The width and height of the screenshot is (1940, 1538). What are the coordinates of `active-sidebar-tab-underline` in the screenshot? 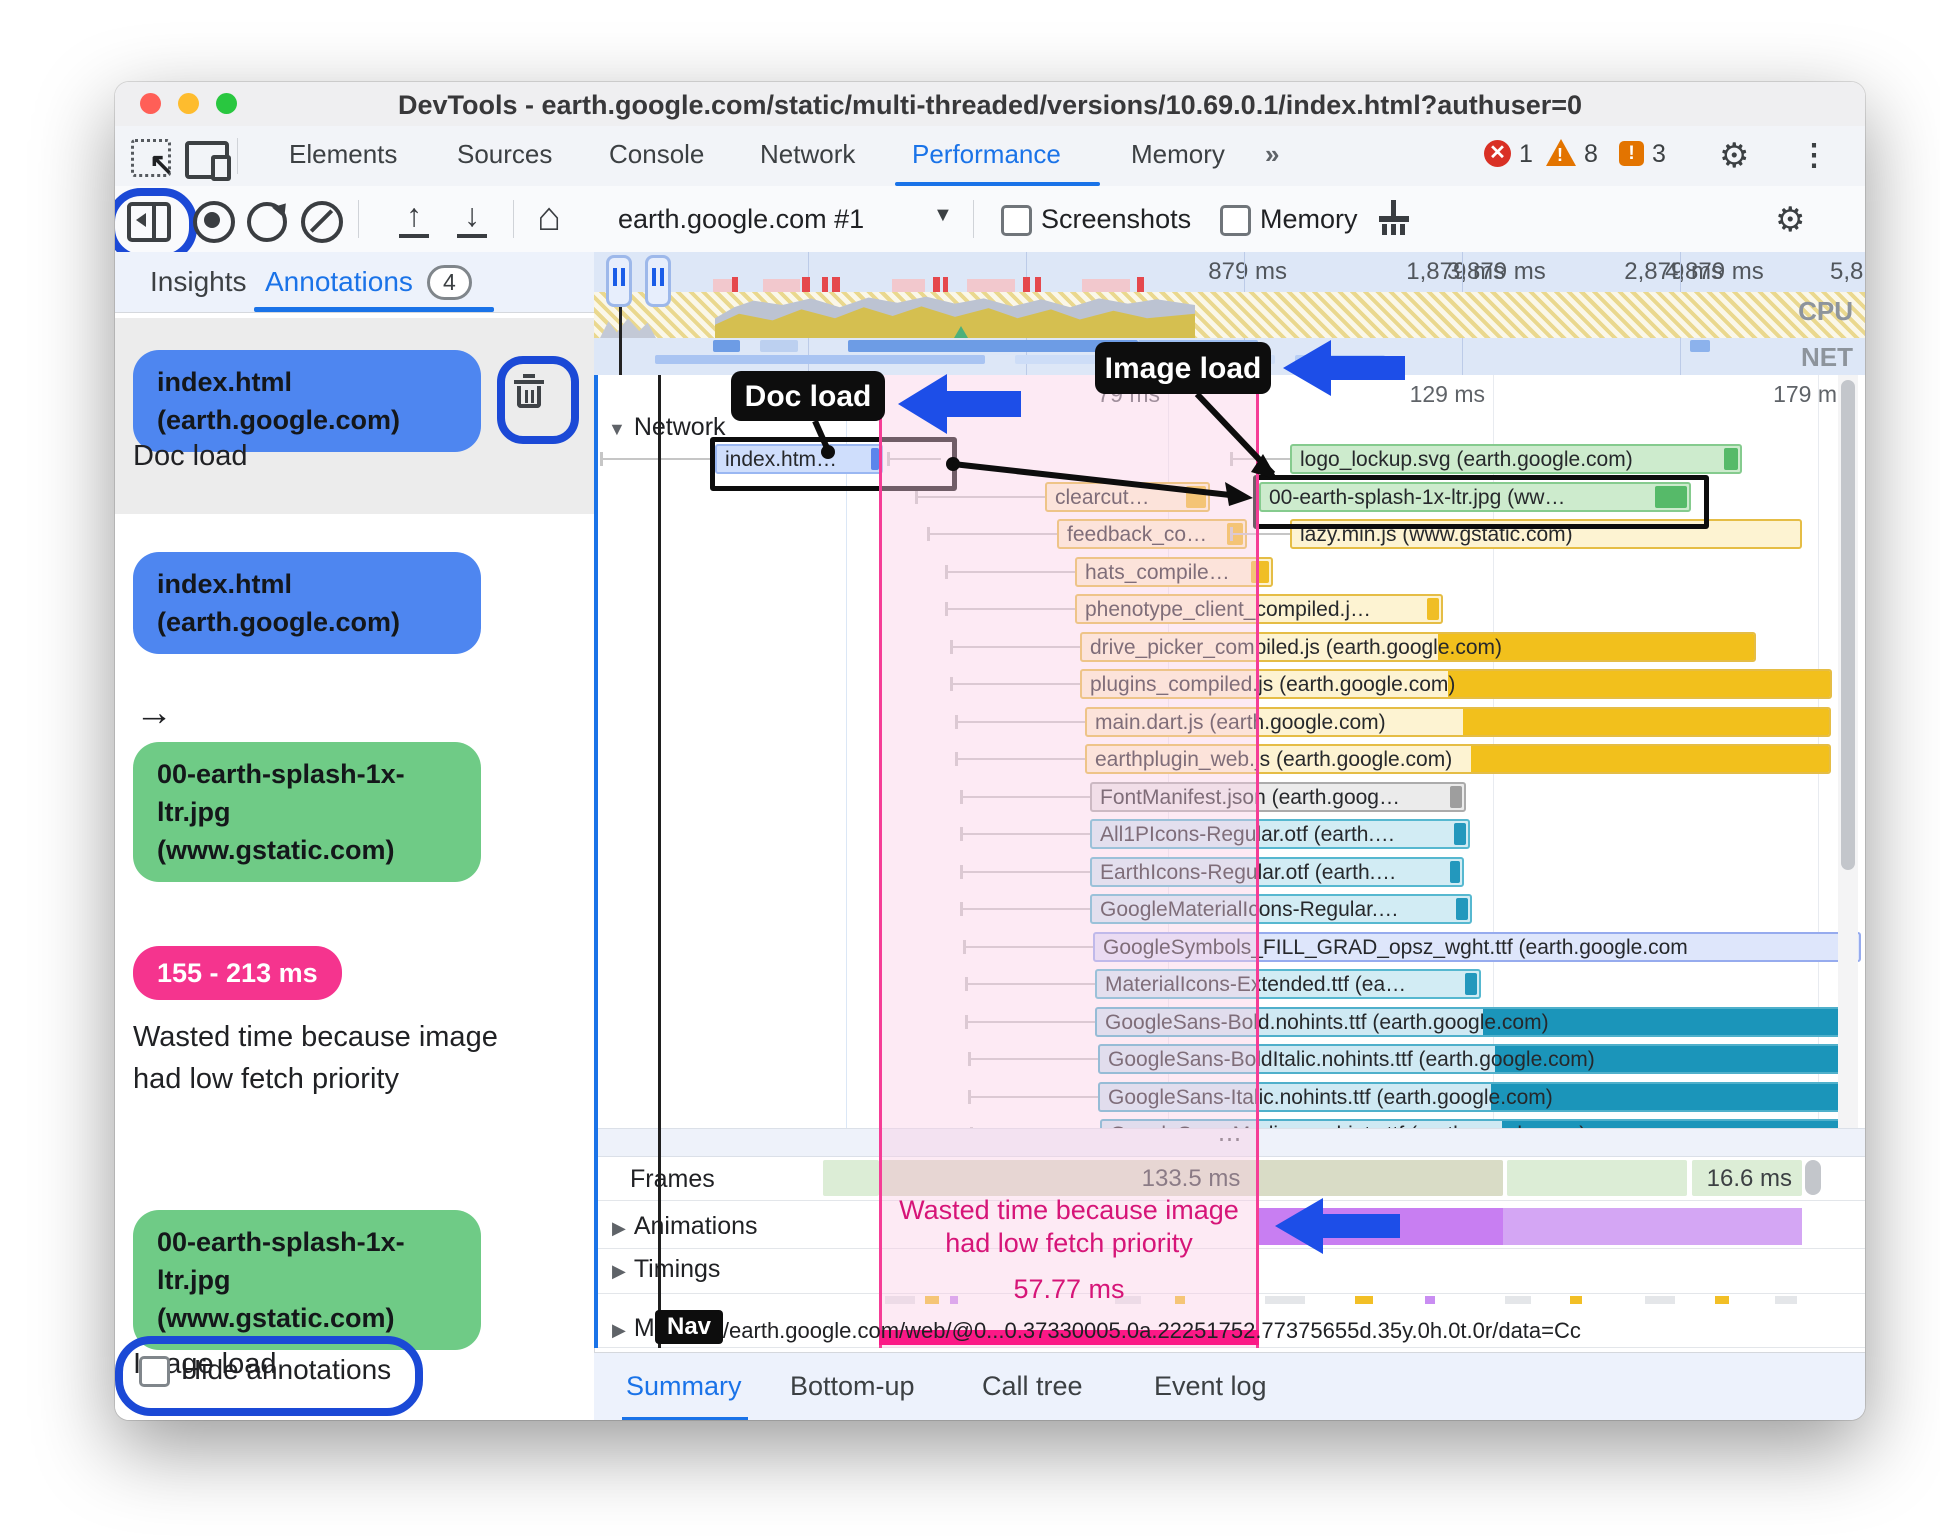 It's located at (374, 309).